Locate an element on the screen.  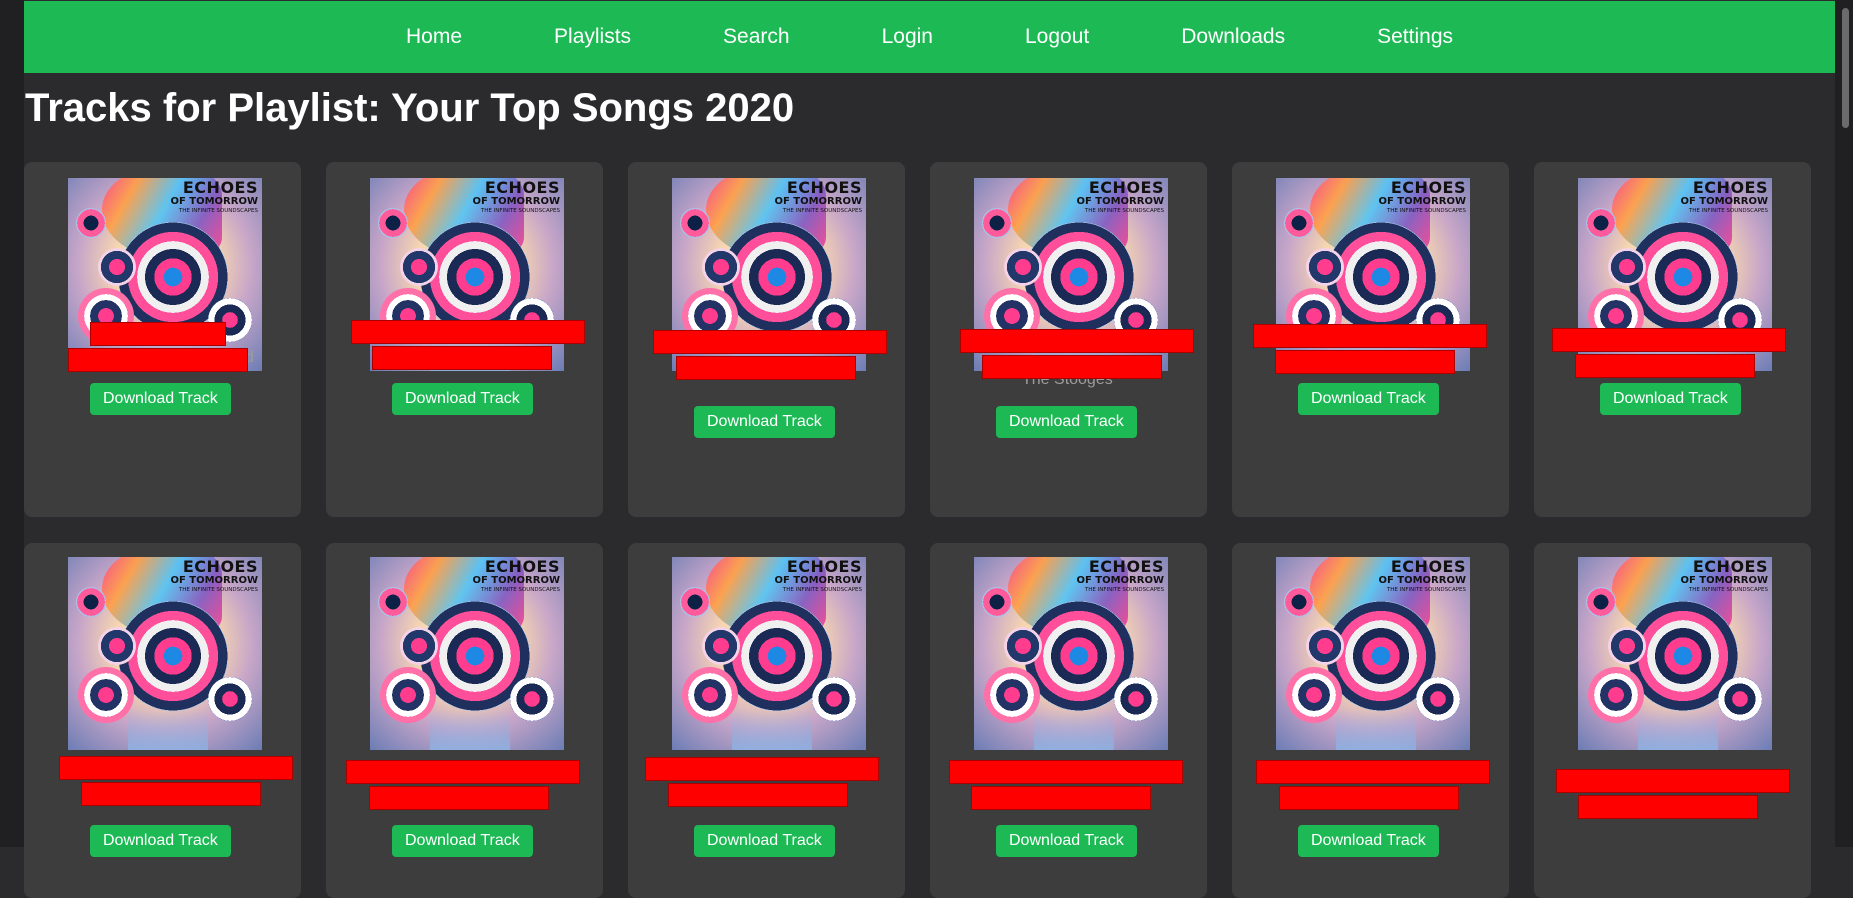
nav-login-link: Login is located at coordinates (907, 37).